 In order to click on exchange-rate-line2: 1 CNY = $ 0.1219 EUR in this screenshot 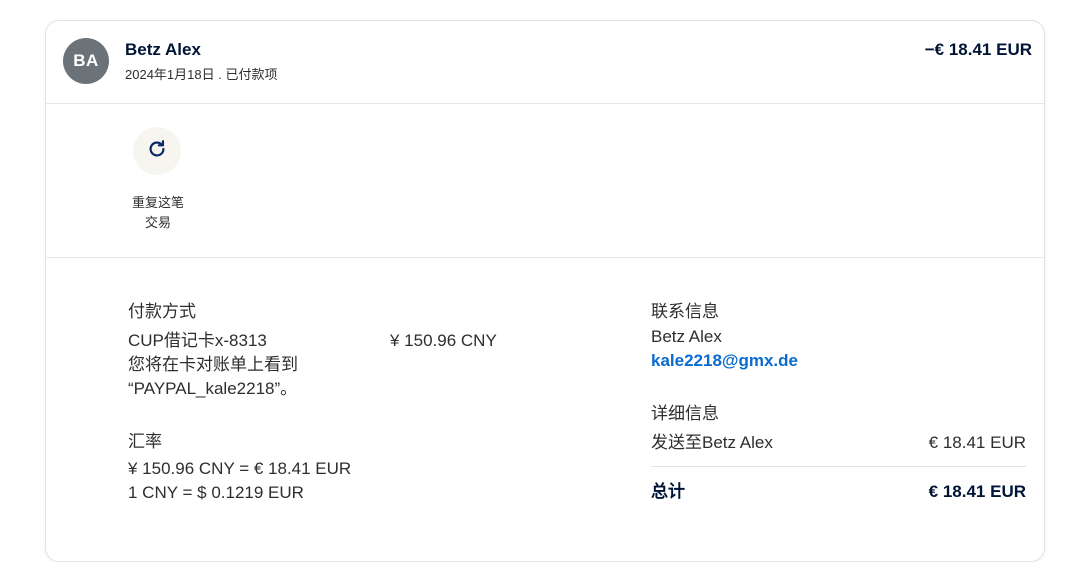, I will do `click(216, 492)`.